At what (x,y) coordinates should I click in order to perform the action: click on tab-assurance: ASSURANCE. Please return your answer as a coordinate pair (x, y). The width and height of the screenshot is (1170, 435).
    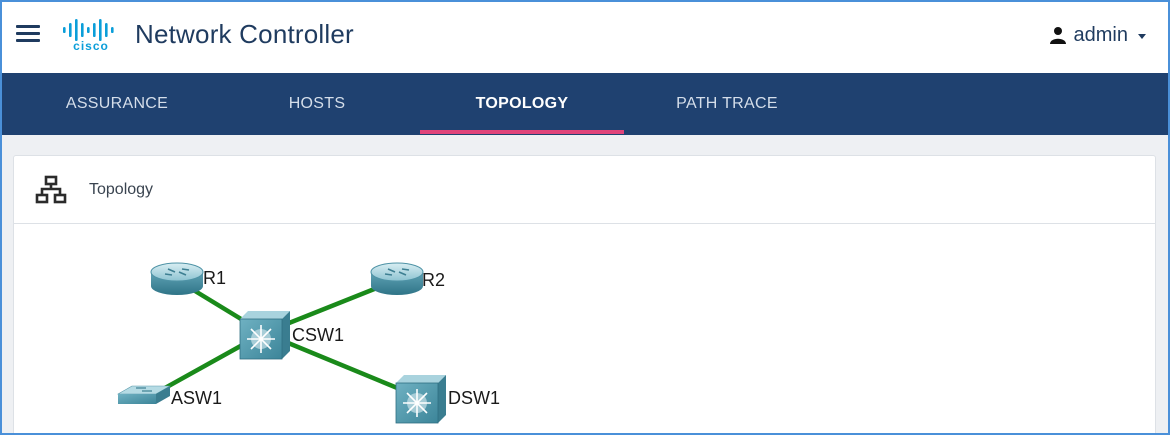
    Looking at the image, I should click on (117, 104).